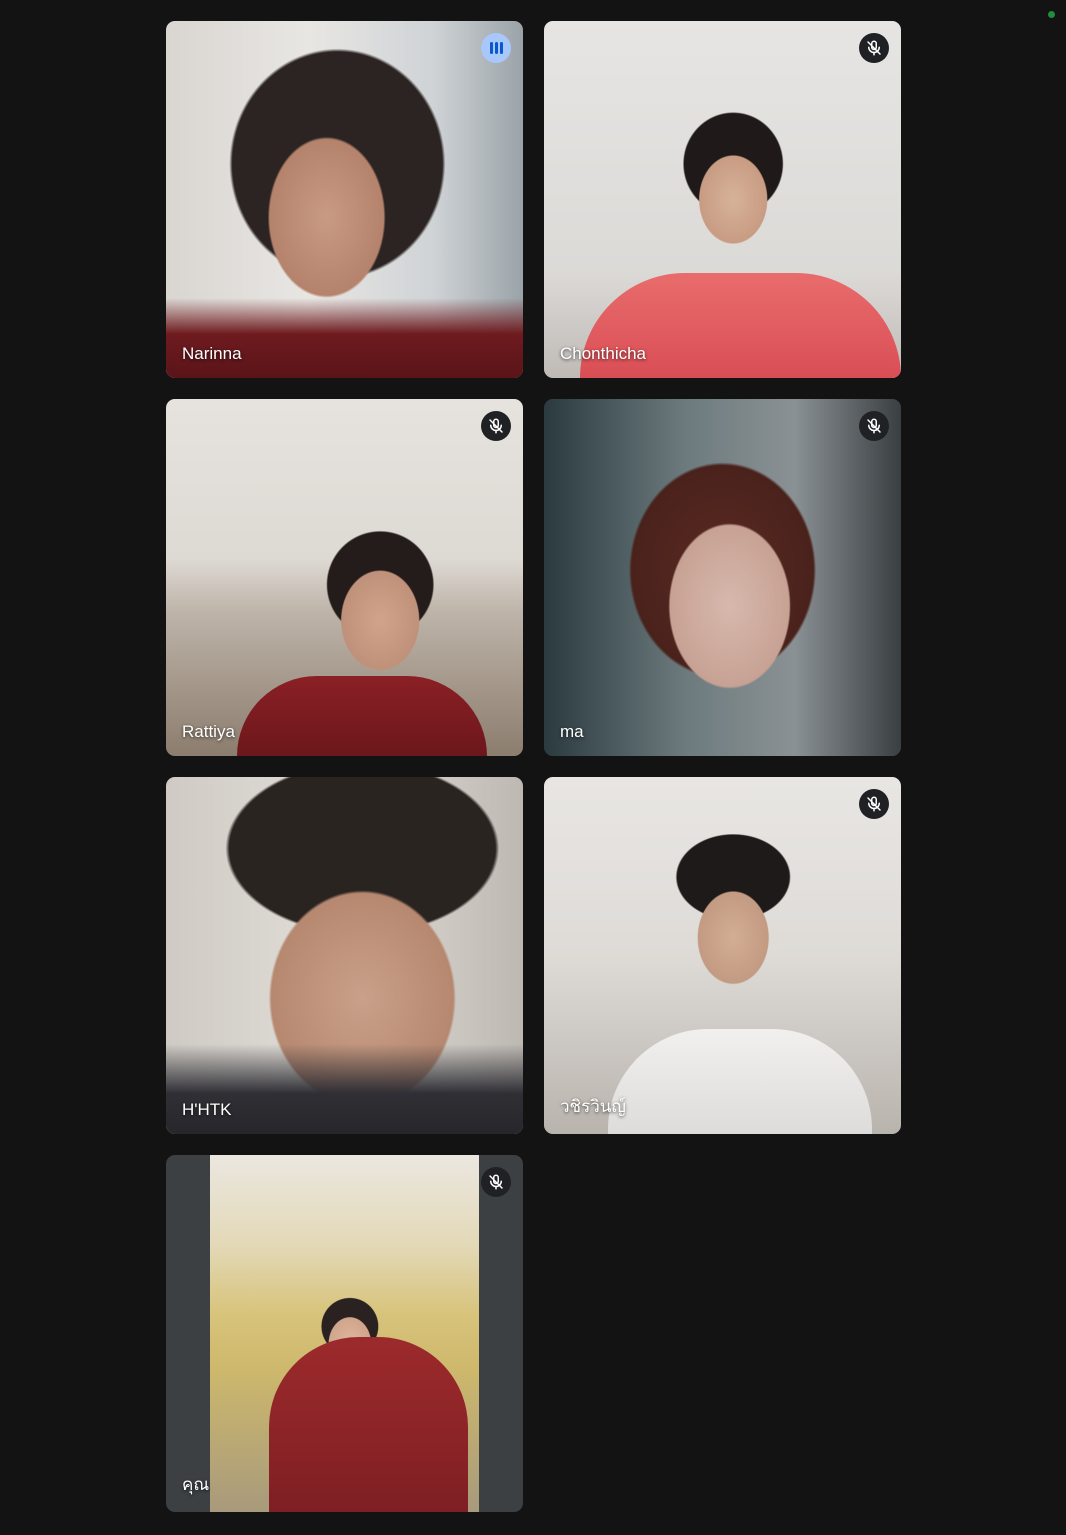 This screenshot has width=1066, height=1535. What do you see at coordinates (1051, 14) in the screenshot?
I see `status-indicator` at bounding box center [1051, 14].